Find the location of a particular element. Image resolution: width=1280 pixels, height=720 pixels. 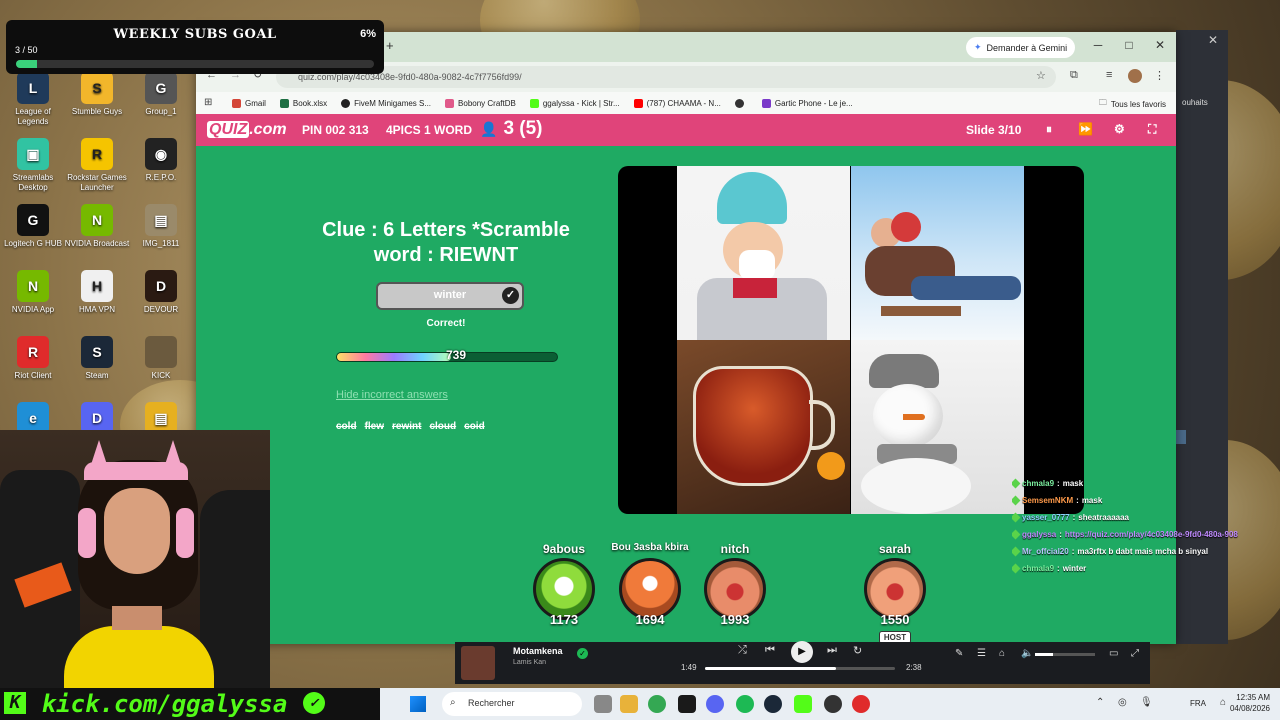

desktop-icon: KICK is located at coordinates (161, 358).